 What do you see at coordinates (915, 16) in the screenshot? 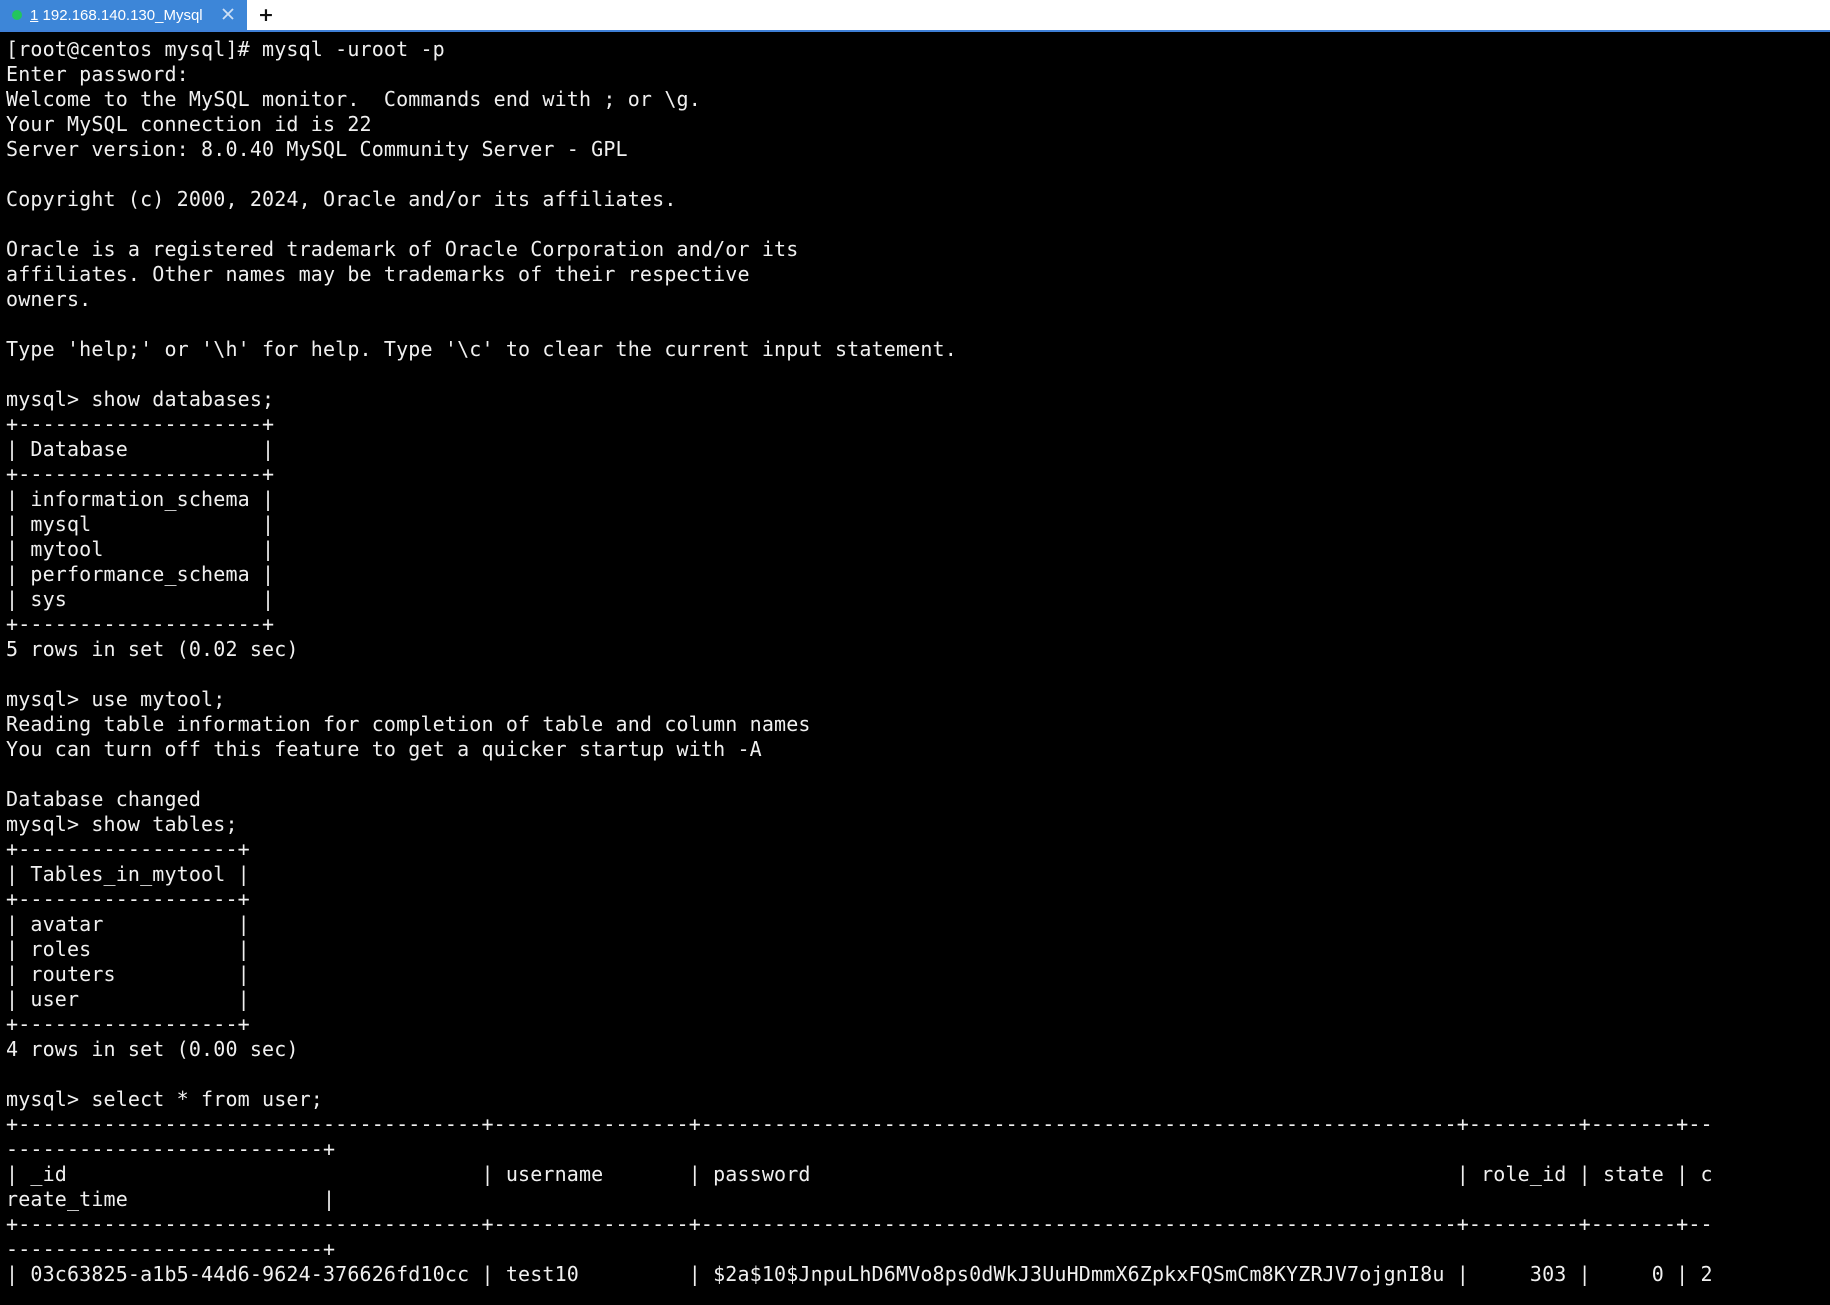
I see `tab-bar: 1 192.168.140.130_Mysql +` at bounding box center [915, 16].